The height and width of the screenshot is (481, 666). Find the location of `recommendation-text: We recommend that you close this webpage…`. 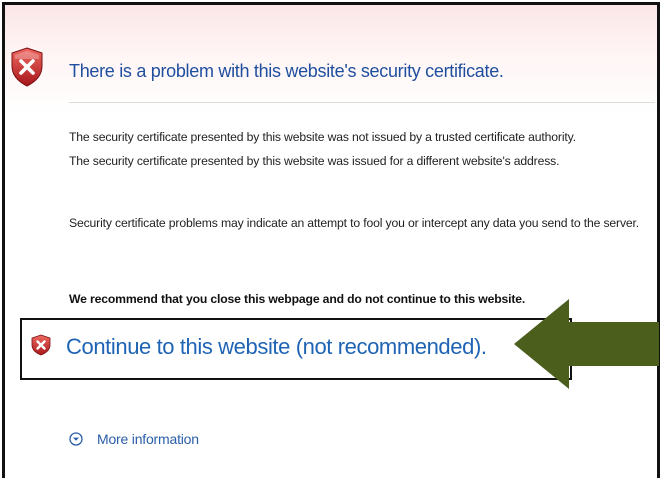

recommendation-text: We recommend that you close this webpage… is located at coordinates (297, 299).